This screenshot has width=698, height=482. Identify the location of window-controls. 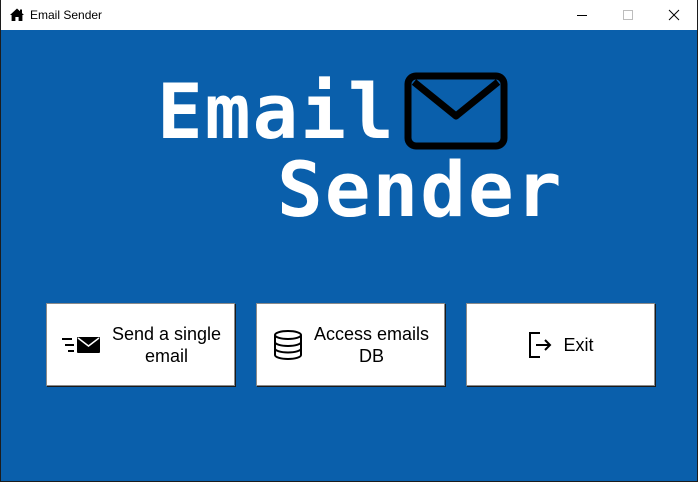
(628, 15).